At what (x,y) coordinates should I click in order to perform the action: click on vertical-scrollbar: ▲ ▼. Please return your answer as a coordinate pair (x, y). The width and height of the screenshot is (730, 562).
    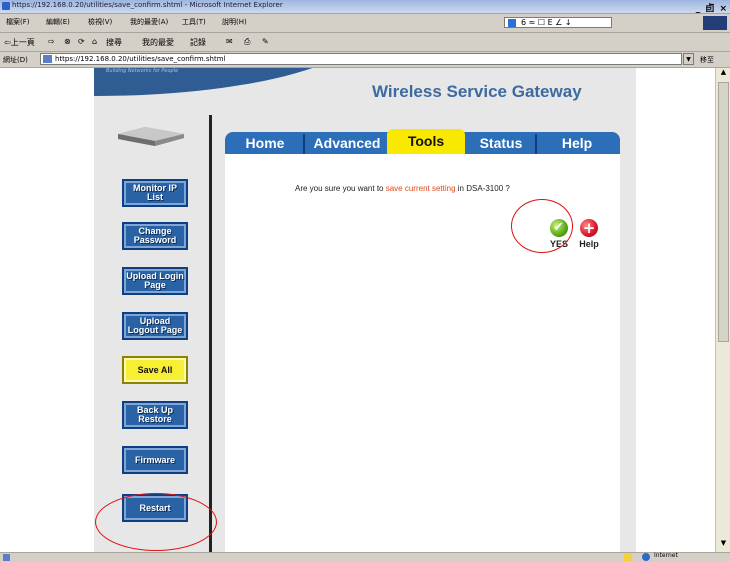
    Looking at the image, I should click on (722, 310).